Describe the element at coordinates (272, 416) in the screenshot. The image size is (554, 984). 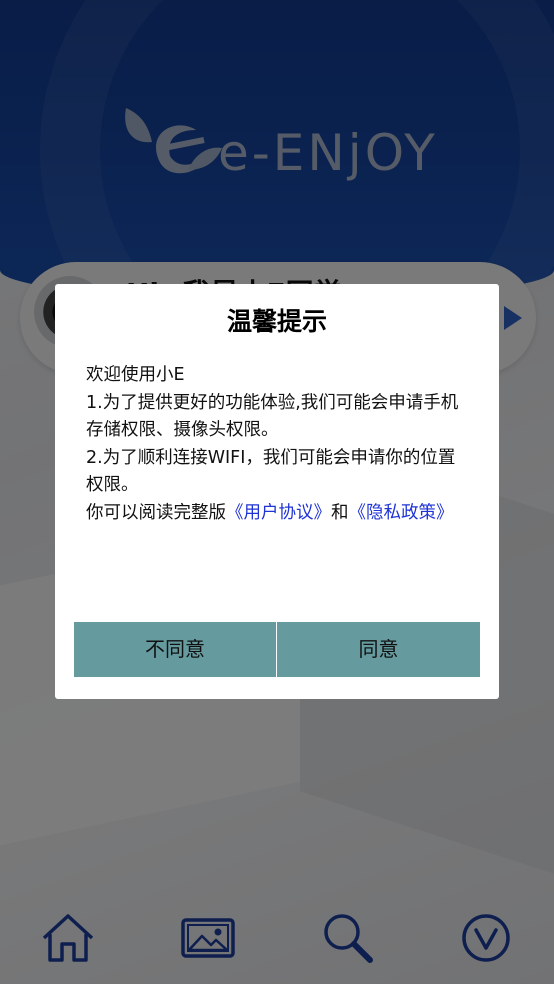
I see `storage-camera-permission-text: 1.为了提供更好的功能体验,我们可能会申请手机存储权限、摄像头权限。` at that location.